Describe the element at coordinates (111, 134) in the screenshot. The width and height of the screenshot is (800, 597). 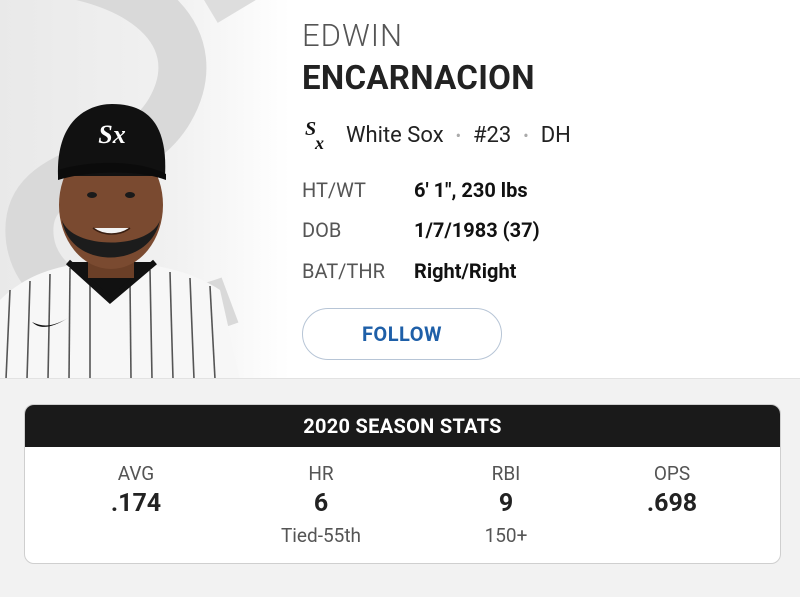
I see `svg-text: Sx` at that location.